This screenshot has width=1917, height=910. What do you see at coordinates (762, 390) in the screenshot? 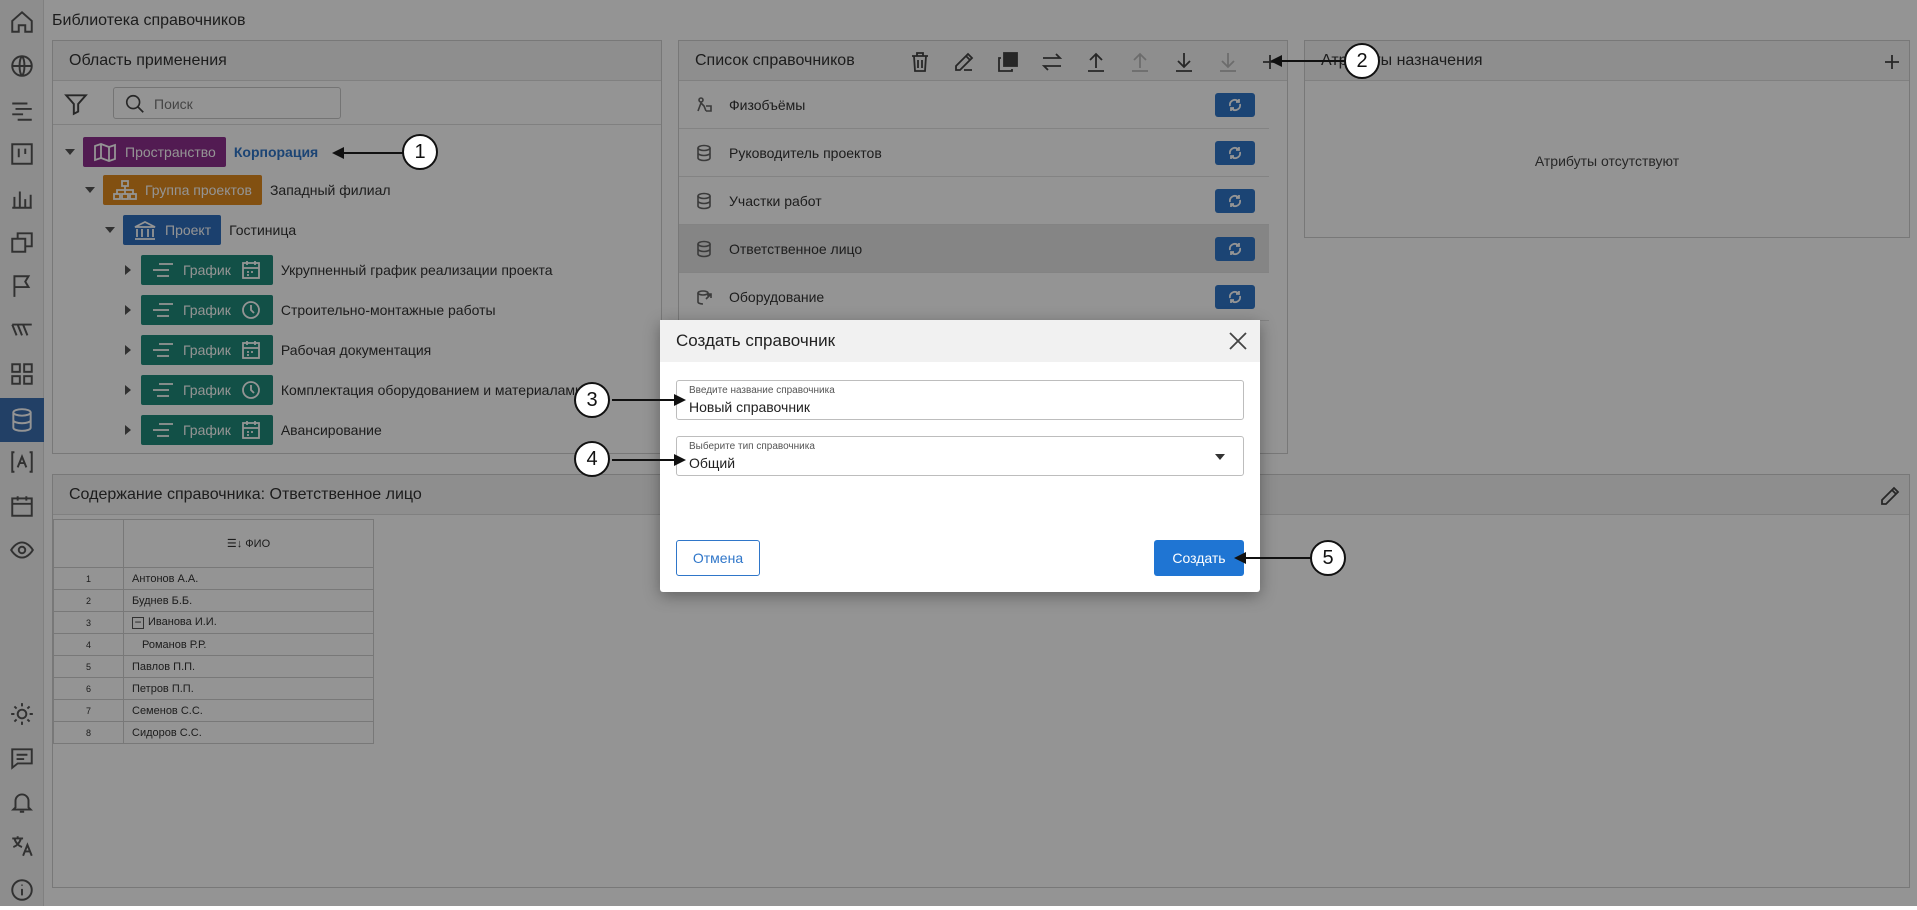
I see `dictionary-name-label: Введите название справочника` at bounding box center [762, 390].